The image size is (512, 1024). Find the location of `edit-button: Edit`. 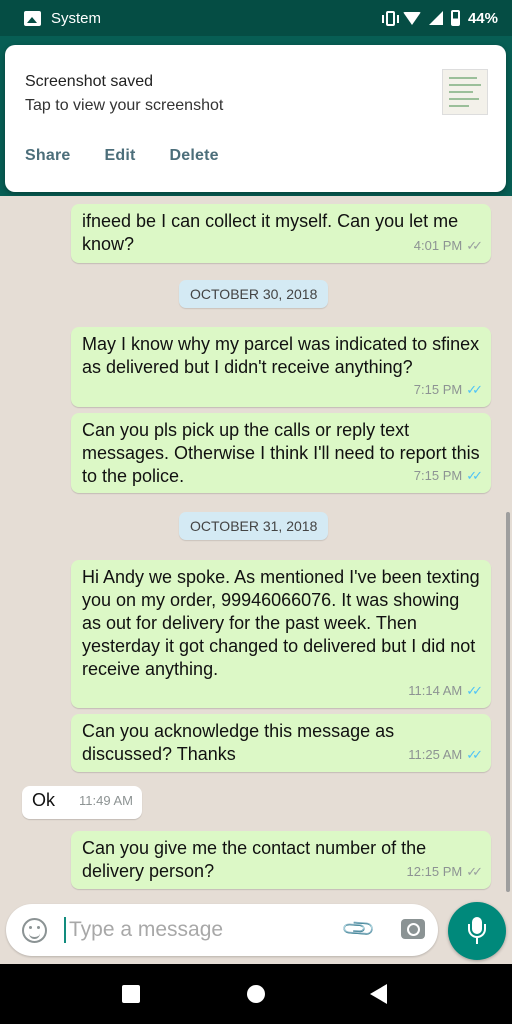

edit-button: Edit is located at coordinates (119, 156).